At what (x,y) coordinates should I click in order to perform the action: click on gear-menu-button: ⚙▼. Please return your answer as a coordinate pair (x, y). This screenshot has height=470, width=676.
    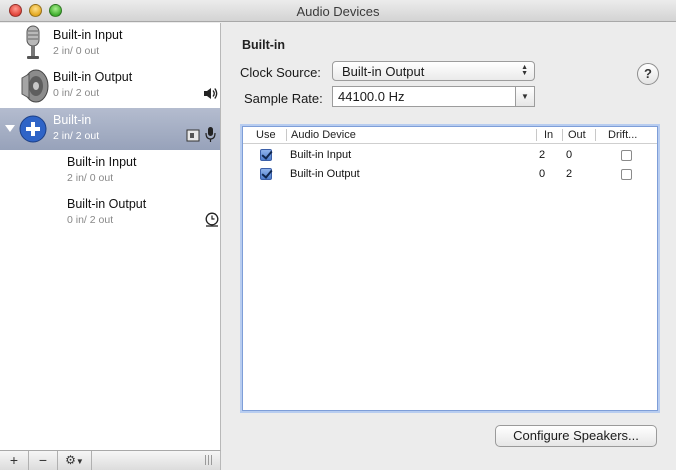
    Looking at the image, I should click on (75, 460).